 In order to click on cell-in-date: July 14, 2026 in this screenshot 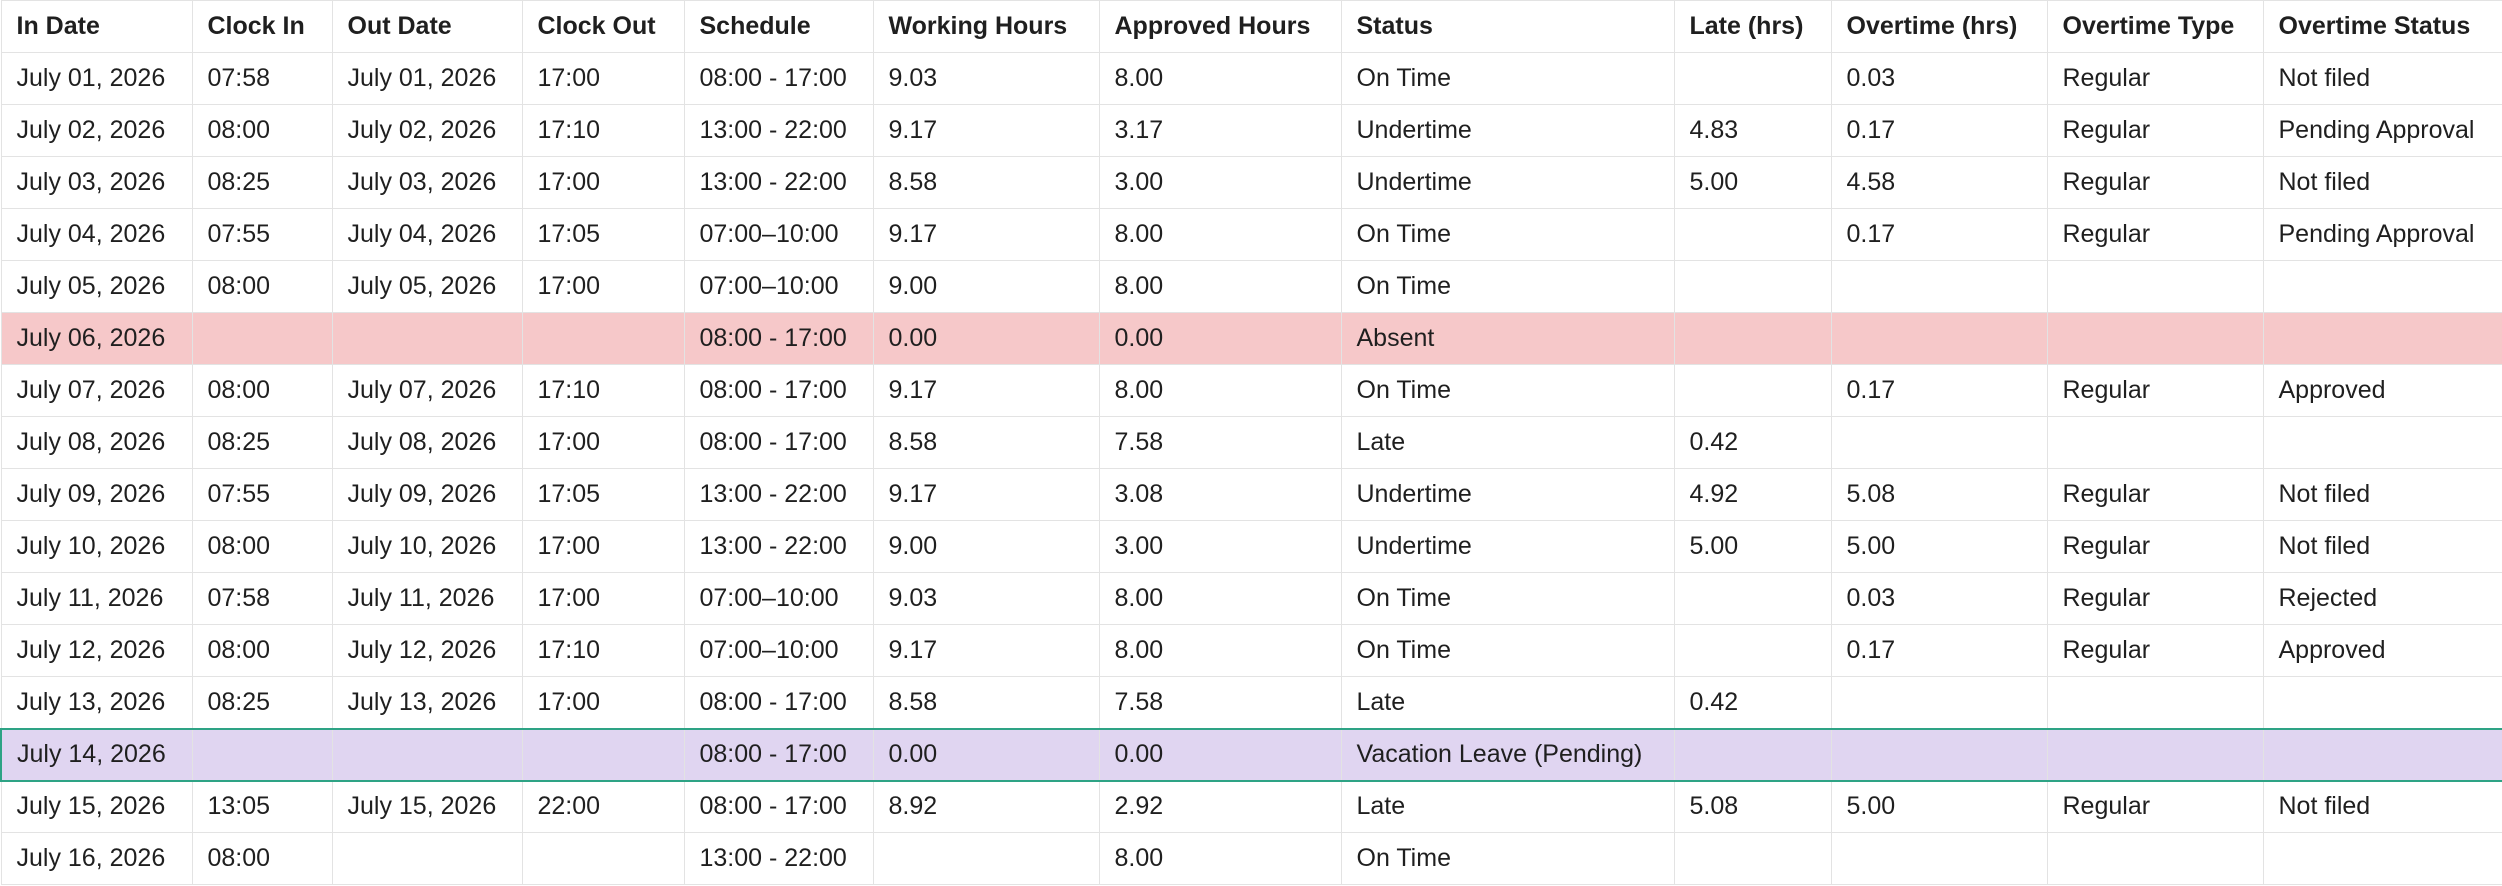, I will do `click(96, 754)`.